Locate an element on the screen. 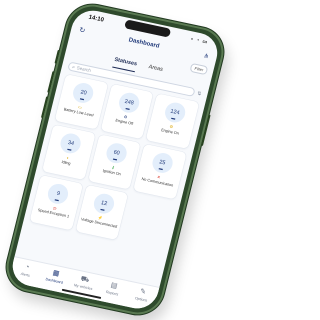 The height and width of the screenshot is (320, 320). nav-alerts: ◔ Alerts is located at coordinates (26, 270).